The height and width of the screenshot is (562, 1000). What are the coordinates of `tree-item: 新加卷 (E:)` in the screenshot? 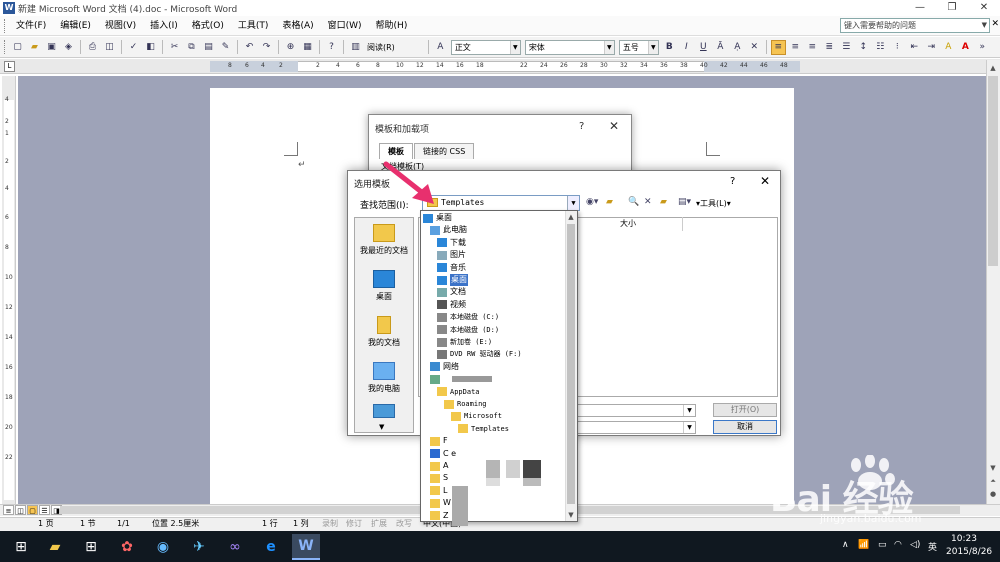 It's located at (464, 342).